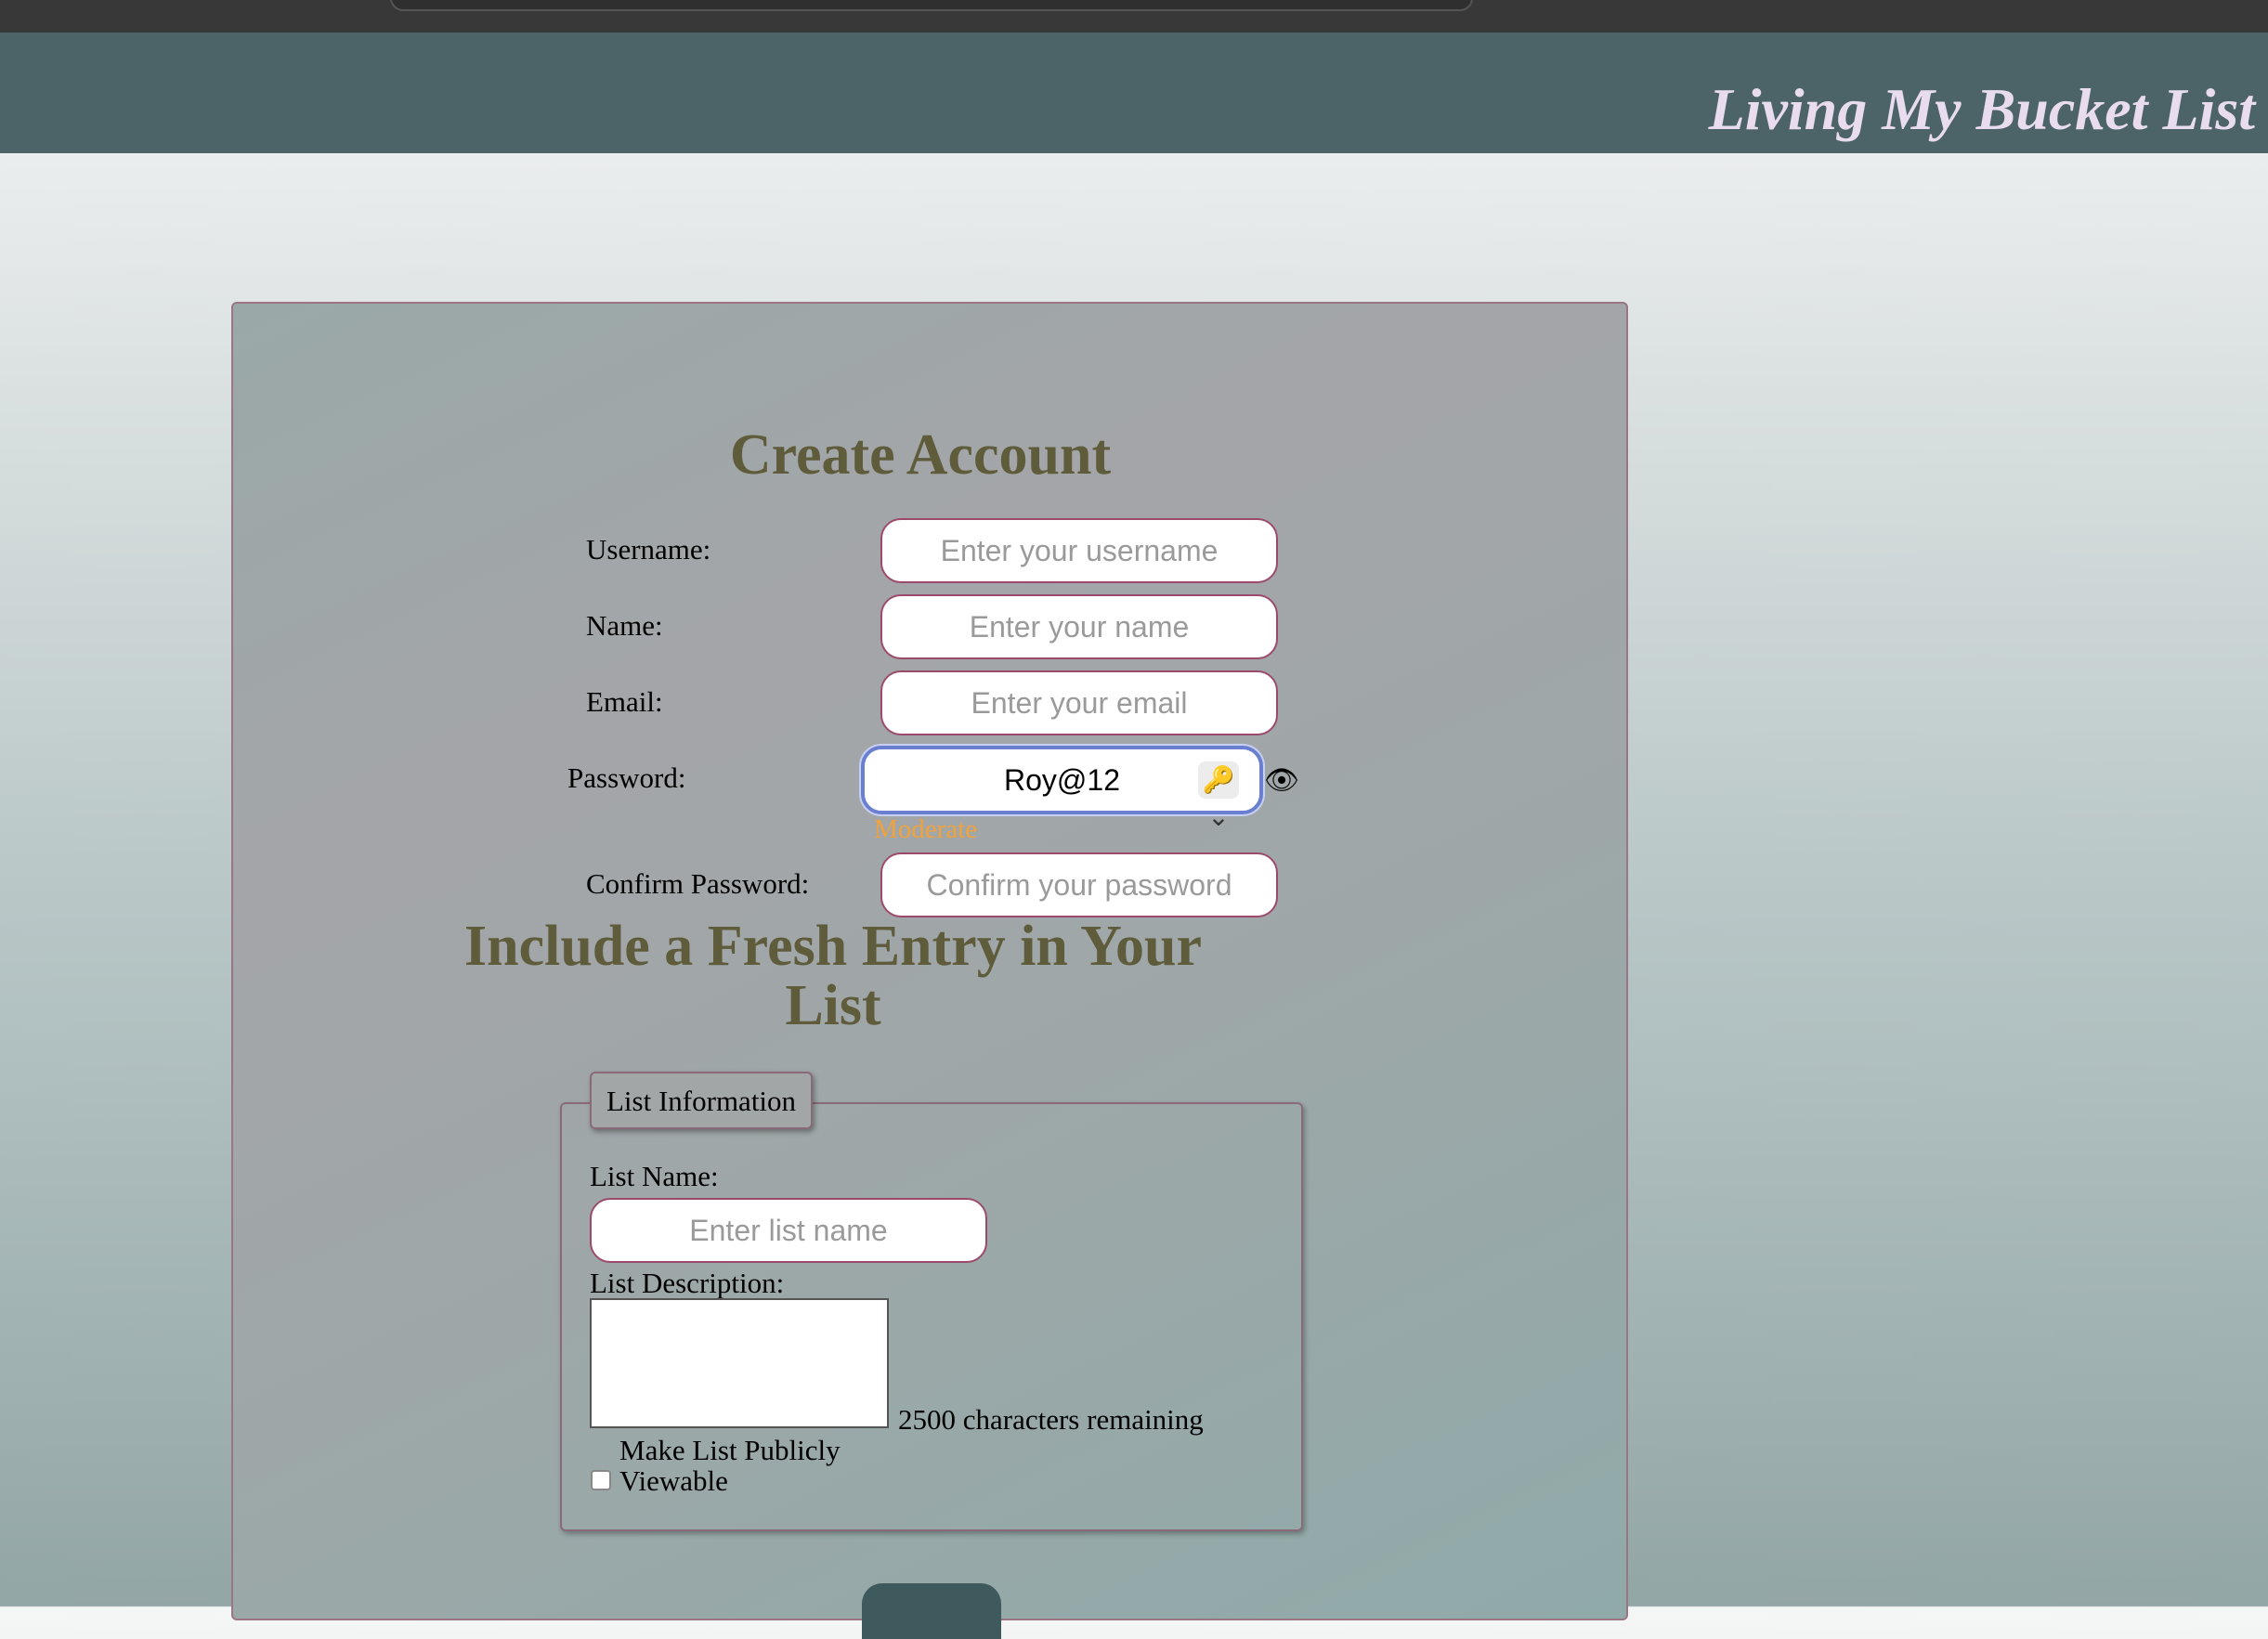 This screenshot has width=2268, height=1639. I want to click on public-checkbox, so click(601, 1480).